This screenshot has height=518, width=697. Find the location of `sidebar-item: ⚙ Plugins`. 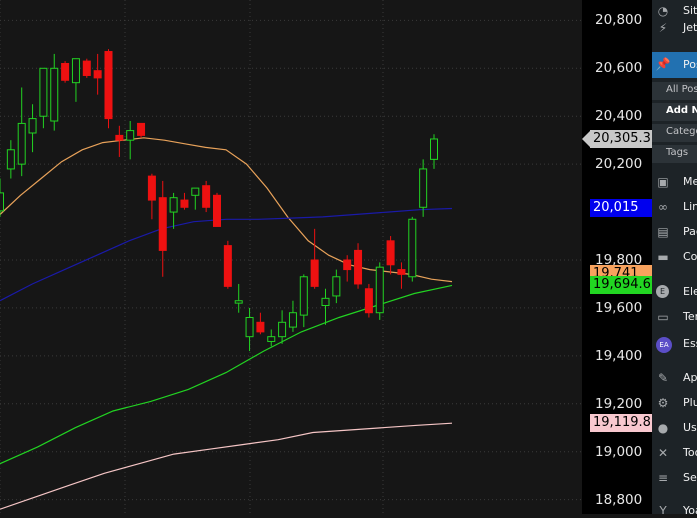

sidebar-item: ⚙ Plugins is located at coordinates (674, 404).